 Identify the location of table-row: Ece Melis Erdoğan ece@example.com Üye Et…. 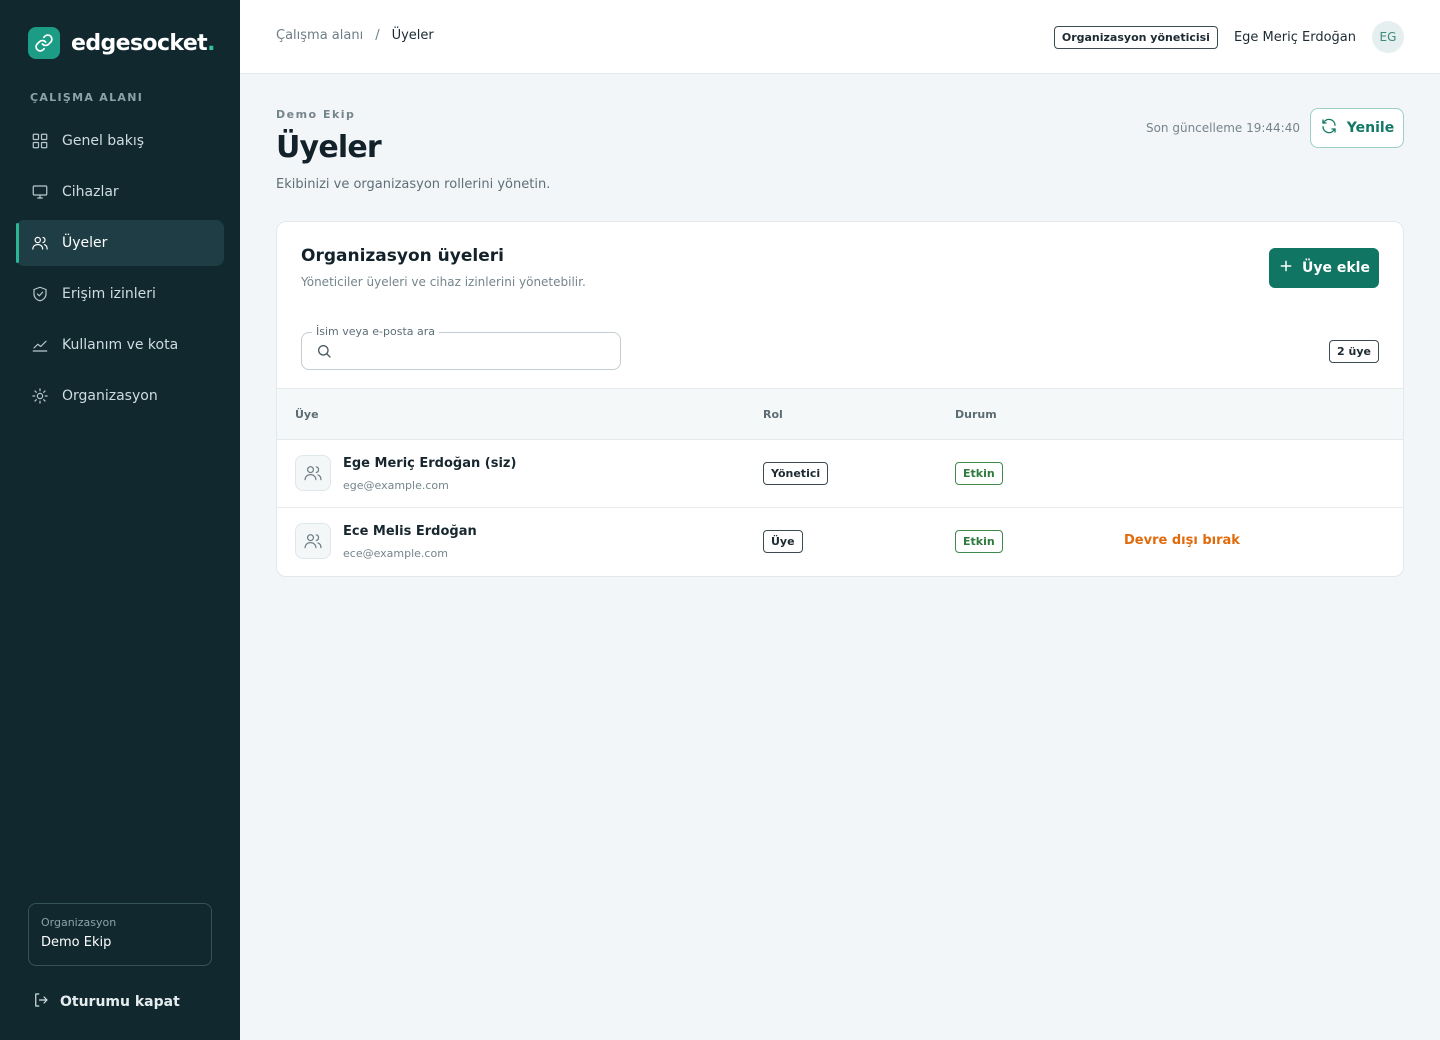
(840, 542).